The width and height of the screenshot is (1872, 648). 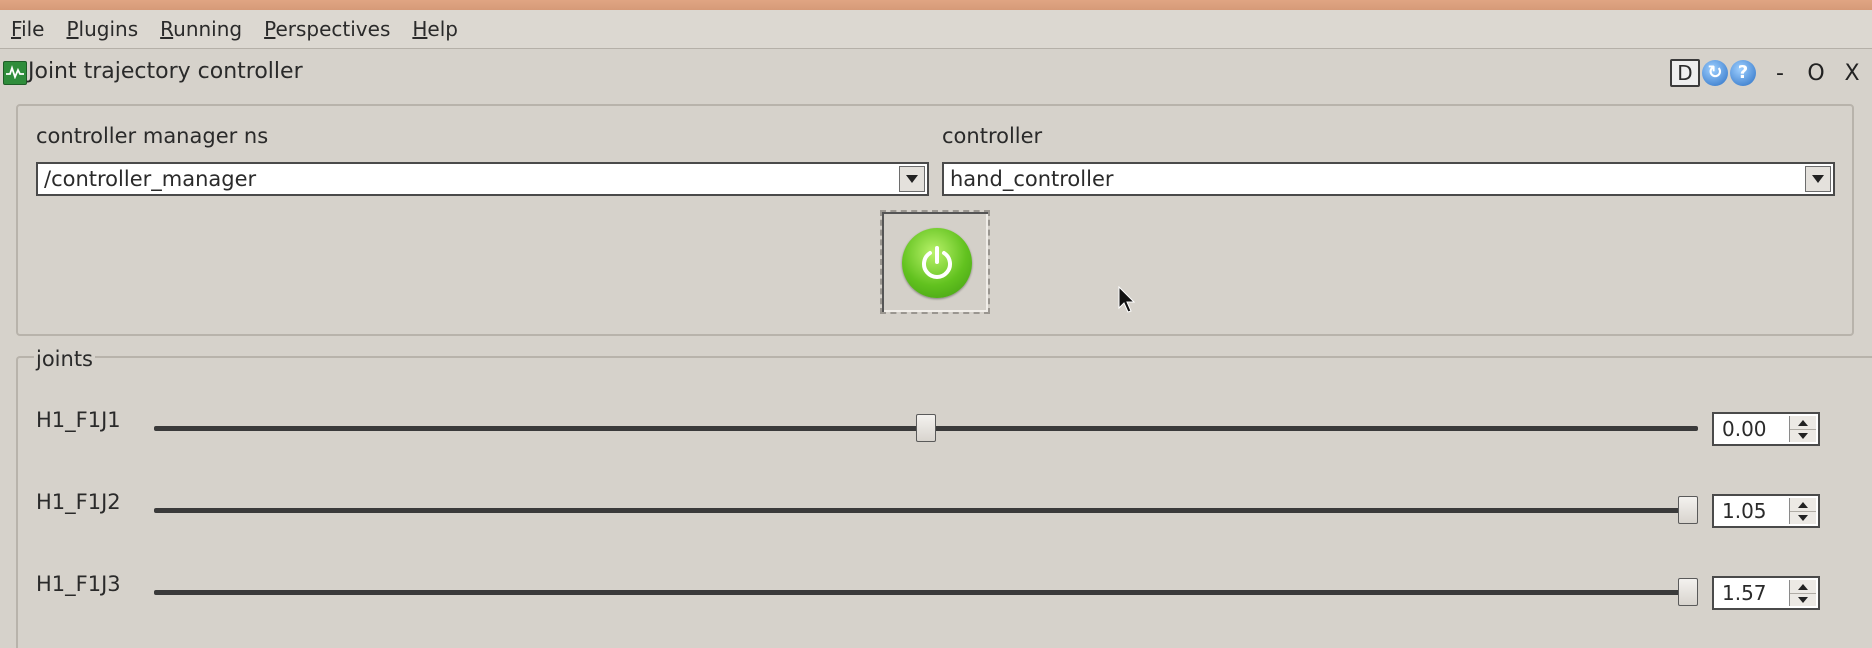 What do you see at coordinates (1685, 73) in the screenshot?
I see `dock-d-button: D` at bounding box center [1685, 73].